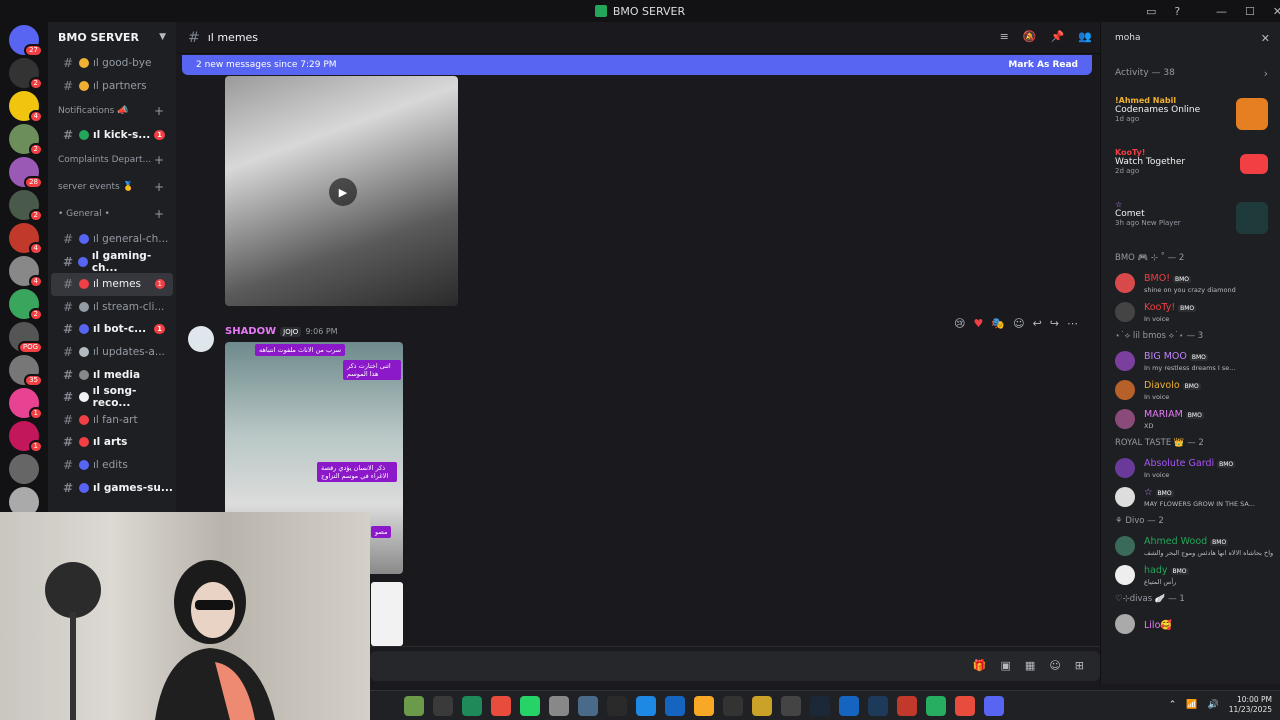 This screenshot has height=720, width=1280. Describe the element at coordinates (1190, 389) in the screenshot. I see `member-item: Diavolo BMO In voice` at that location.